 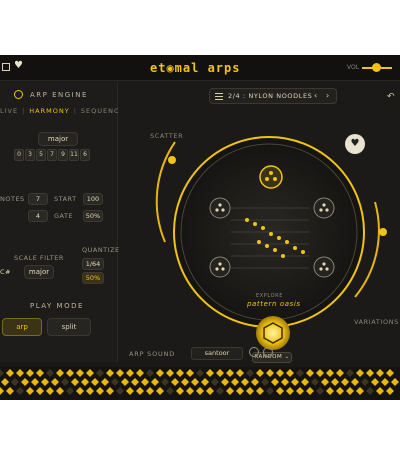 What do you see at coordinates (38, 216) in the screenshot?
I see `row2-value: 4` at bounding box center [38, 216].